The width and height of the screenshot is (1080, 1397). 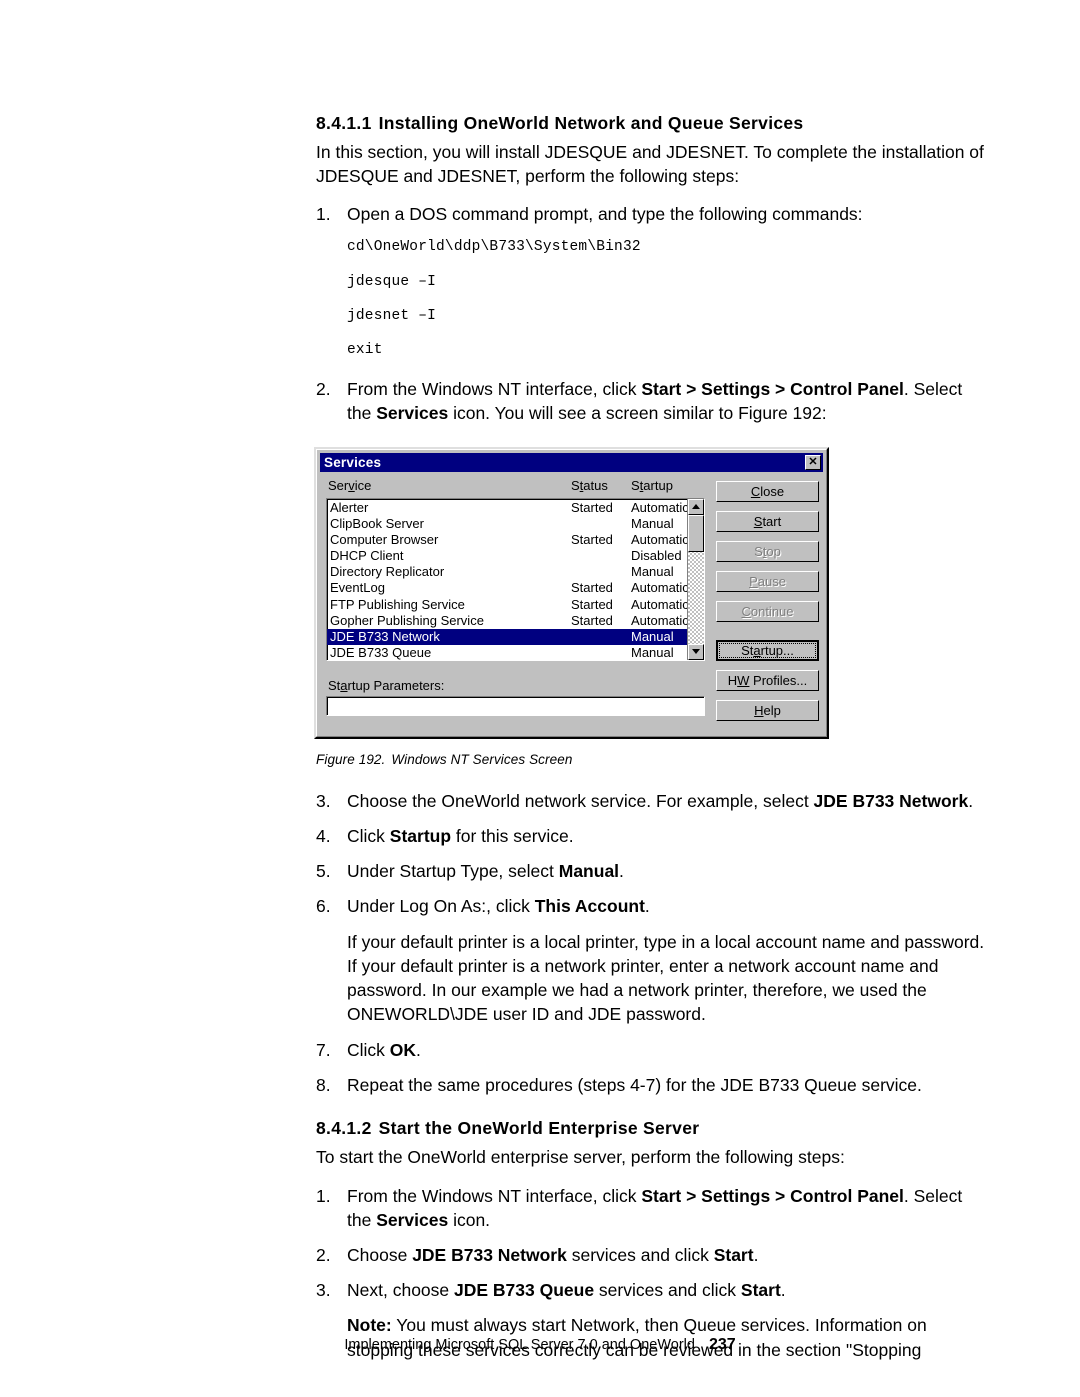 I want to click on step-text-part: Click, so click(x=368, y=836).